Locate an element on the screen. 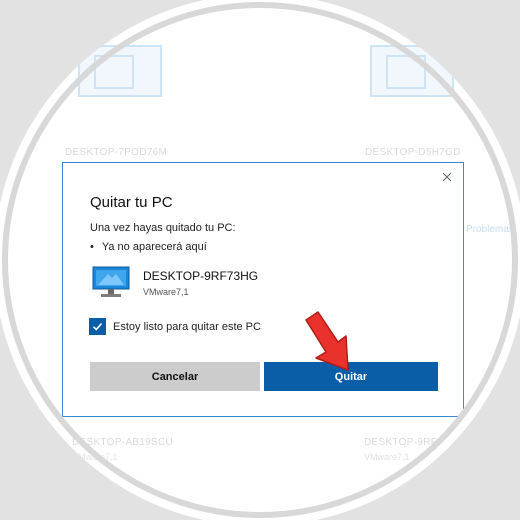  confirm-checkbox-label: Estoy listo para quitar este PC is located at coordinates (187, 326).